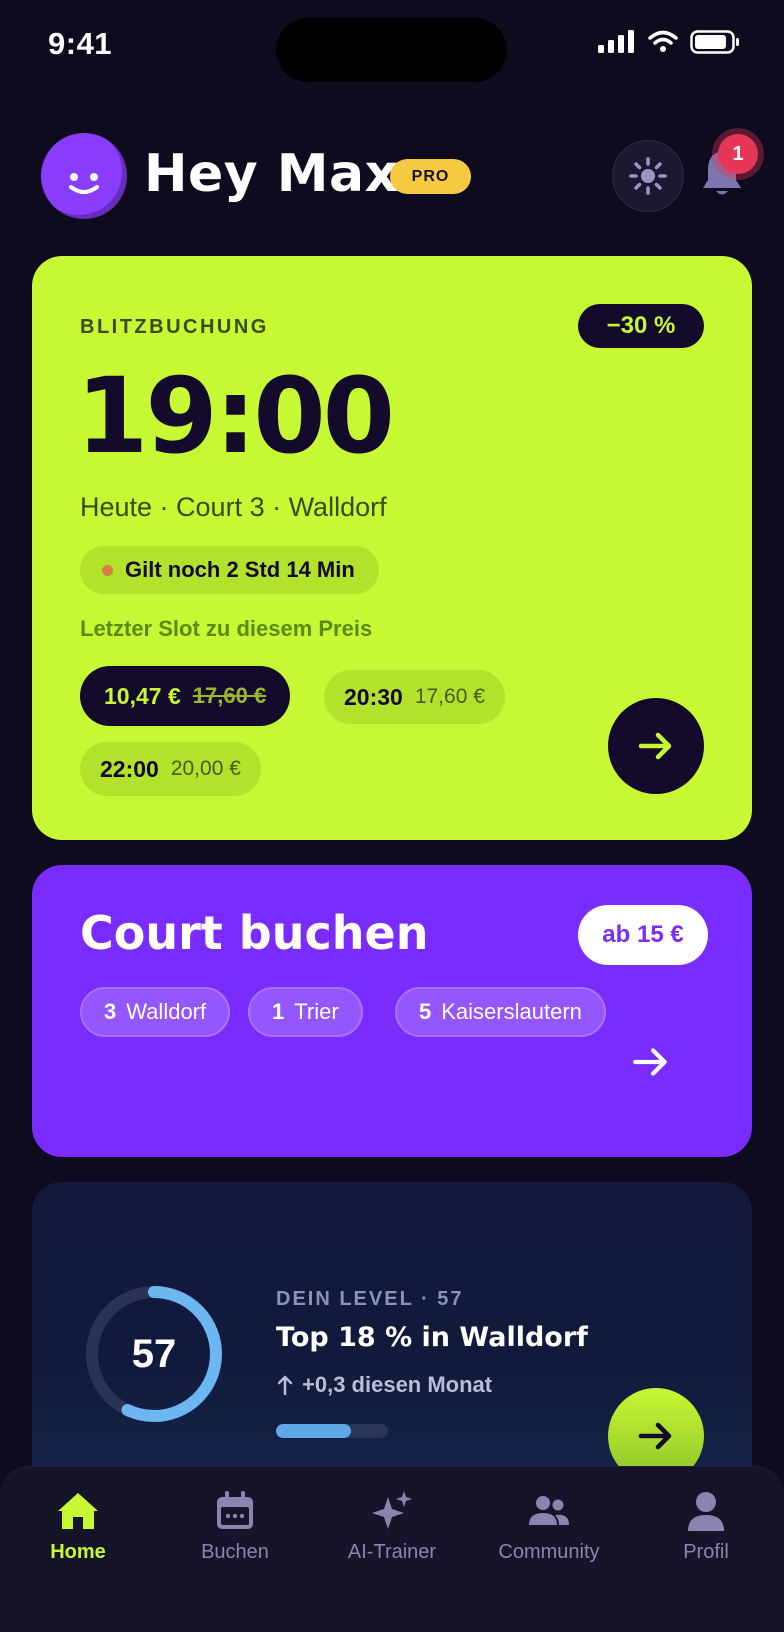  Describe the element at coordinates (392, 1552) in the screenshot. I see `tab-label: AI-Trainer` at that location.